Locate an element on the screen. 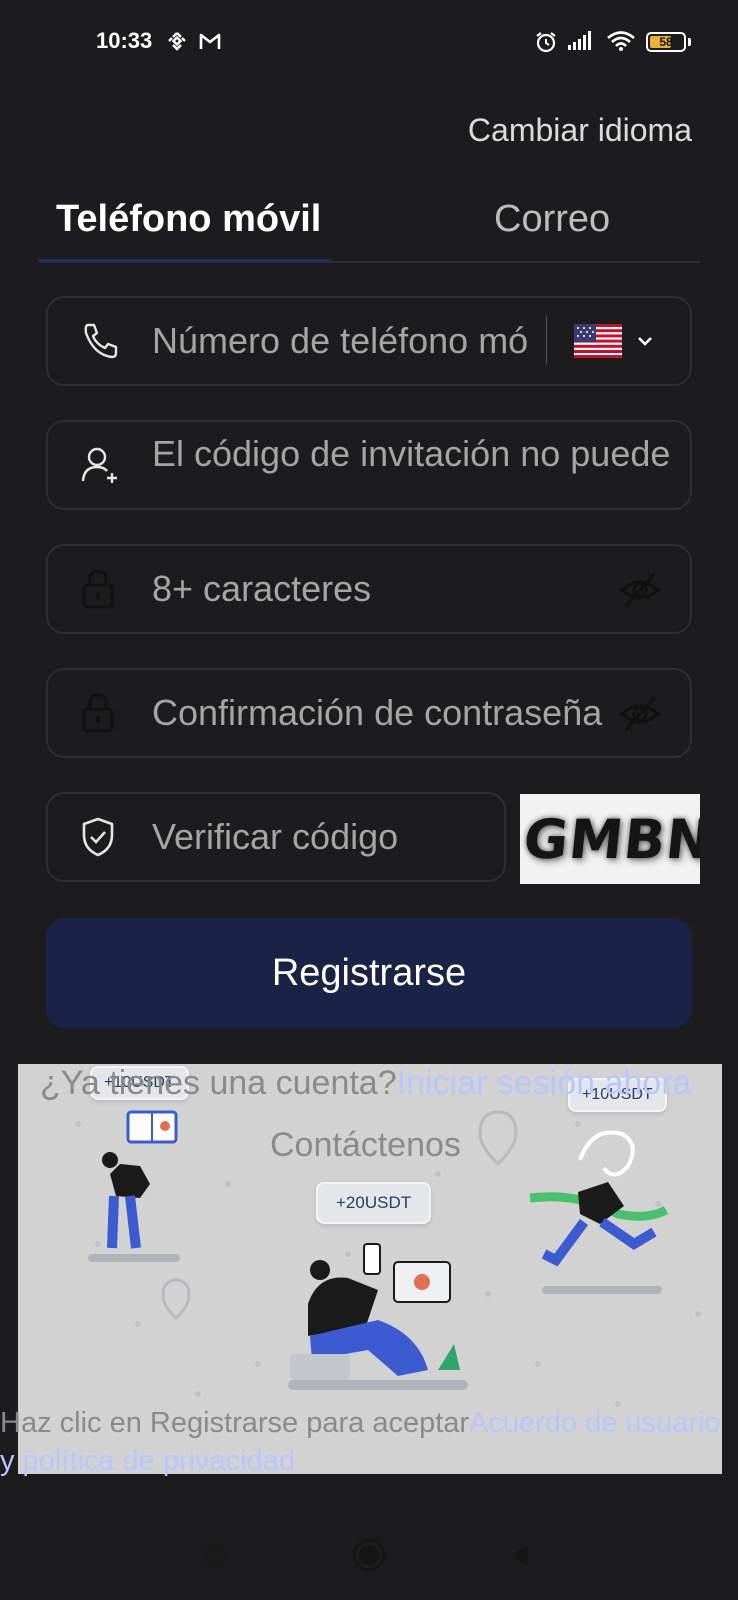  navigation-bar is located at coordinates (369, 1555).